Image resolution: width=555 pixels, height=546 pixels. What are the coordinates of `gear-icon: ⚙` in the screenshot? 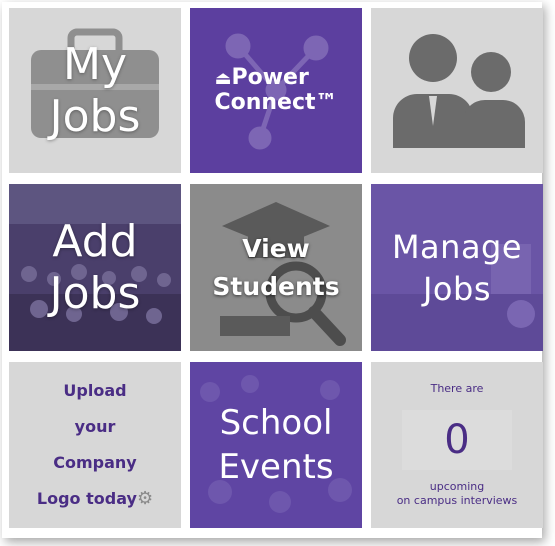 It's located at (145, 498).